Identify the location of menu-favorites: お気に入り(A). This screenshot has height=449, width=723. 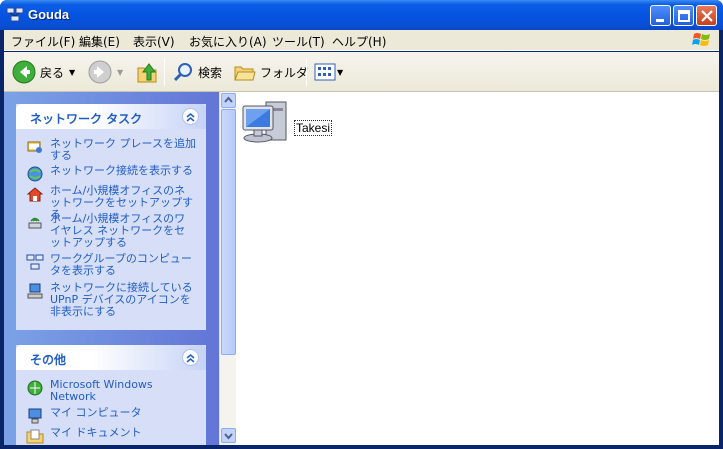
(228, 41).